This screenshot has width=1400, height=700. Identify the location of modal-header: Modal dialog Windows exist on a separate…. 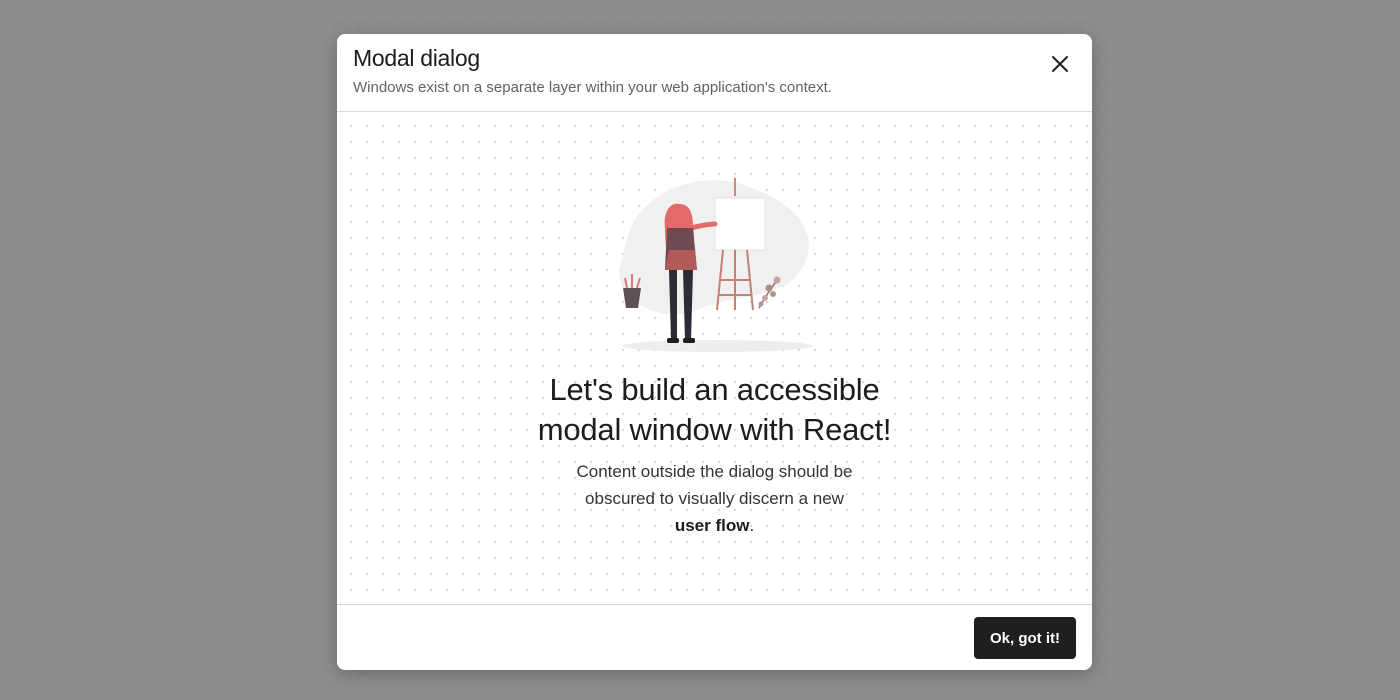
(714, 73).